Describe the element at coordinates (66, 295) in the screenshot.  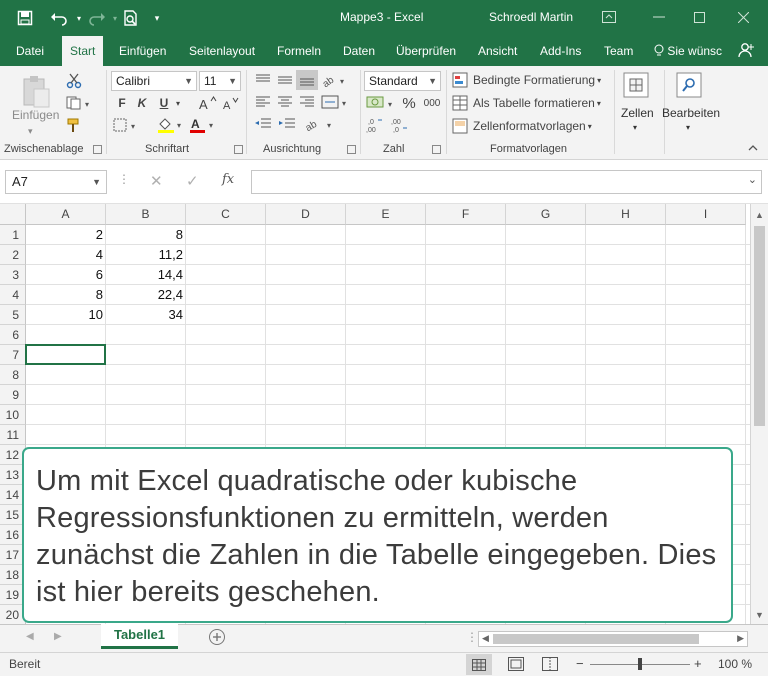
I see `cell-a4: 8` at that location.